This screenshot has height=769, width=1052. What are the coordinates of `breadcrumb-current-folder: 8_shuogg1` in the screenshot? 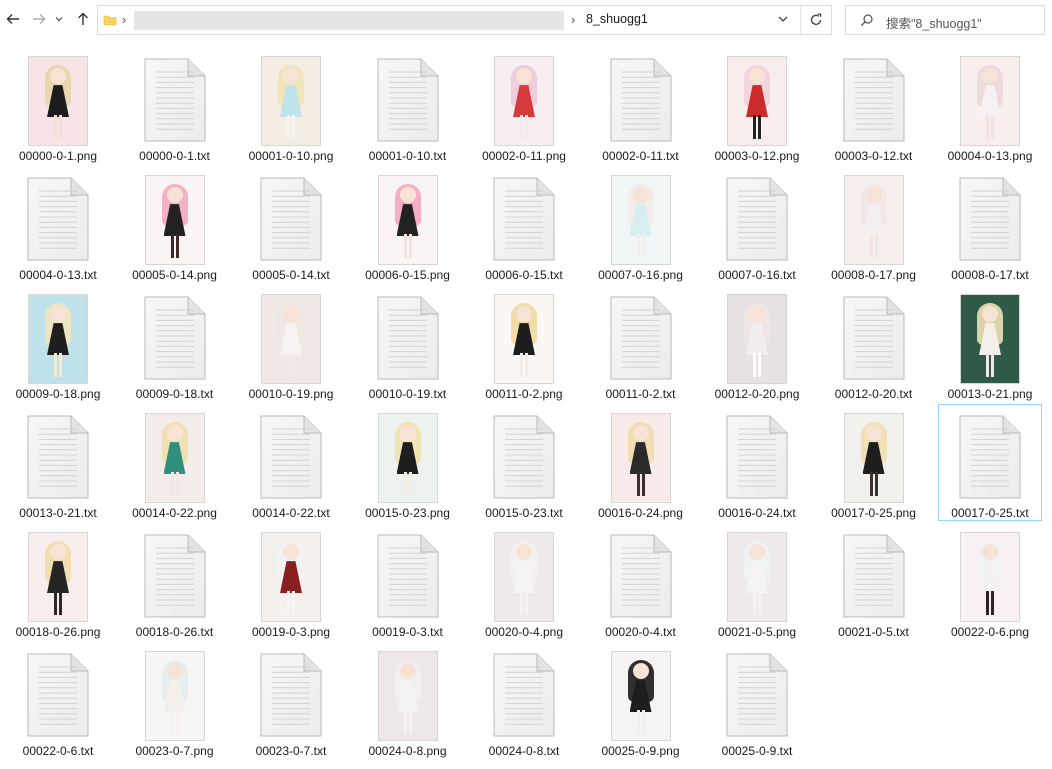 It's located at (617, 19).